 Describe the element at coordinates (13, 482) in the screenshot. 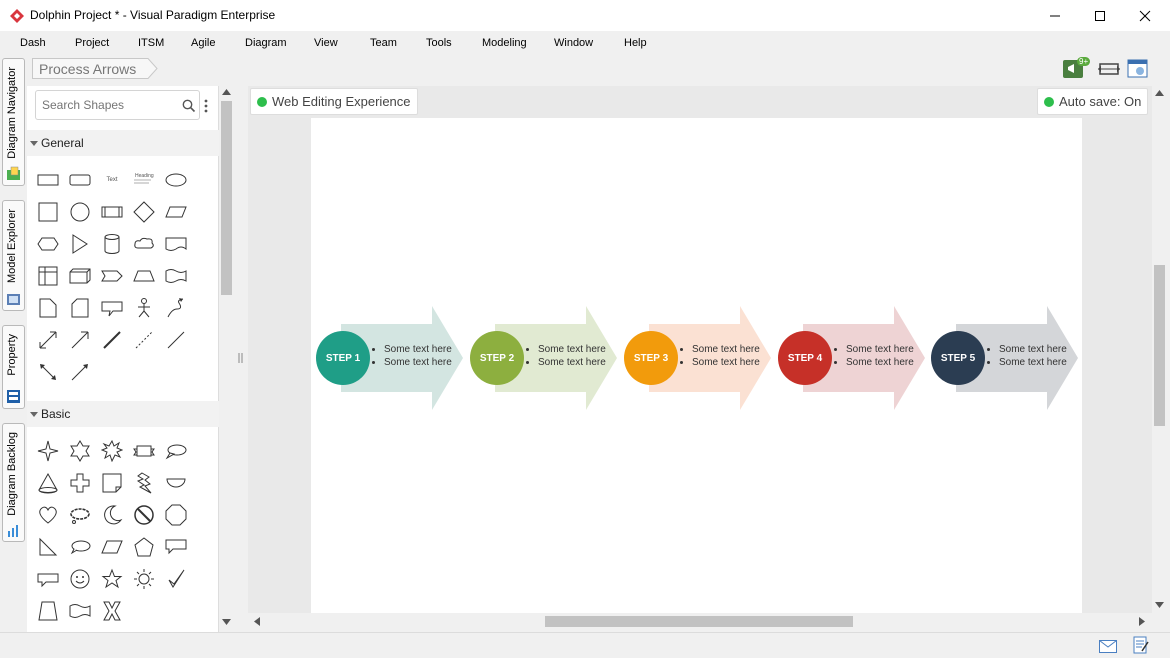

I see `tab-diagram-backlog: Diagram Backlog` at that location.